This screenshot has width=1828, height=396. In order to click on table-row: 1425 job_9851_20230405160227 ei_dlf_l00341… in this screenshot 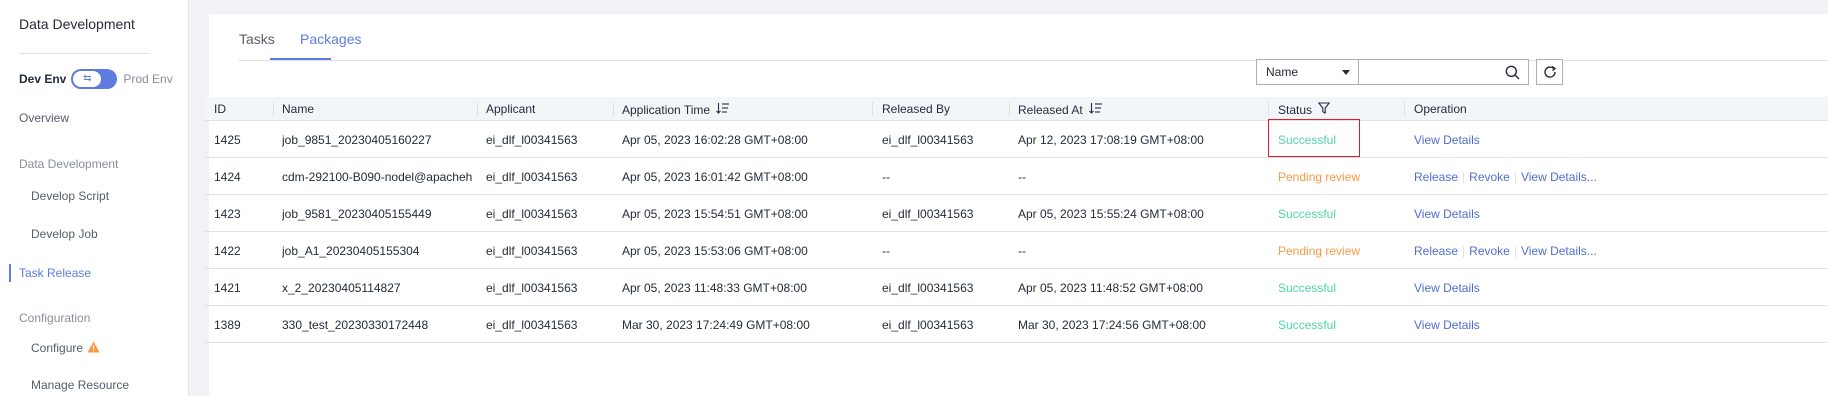, I will do `click(1016, 139)`.